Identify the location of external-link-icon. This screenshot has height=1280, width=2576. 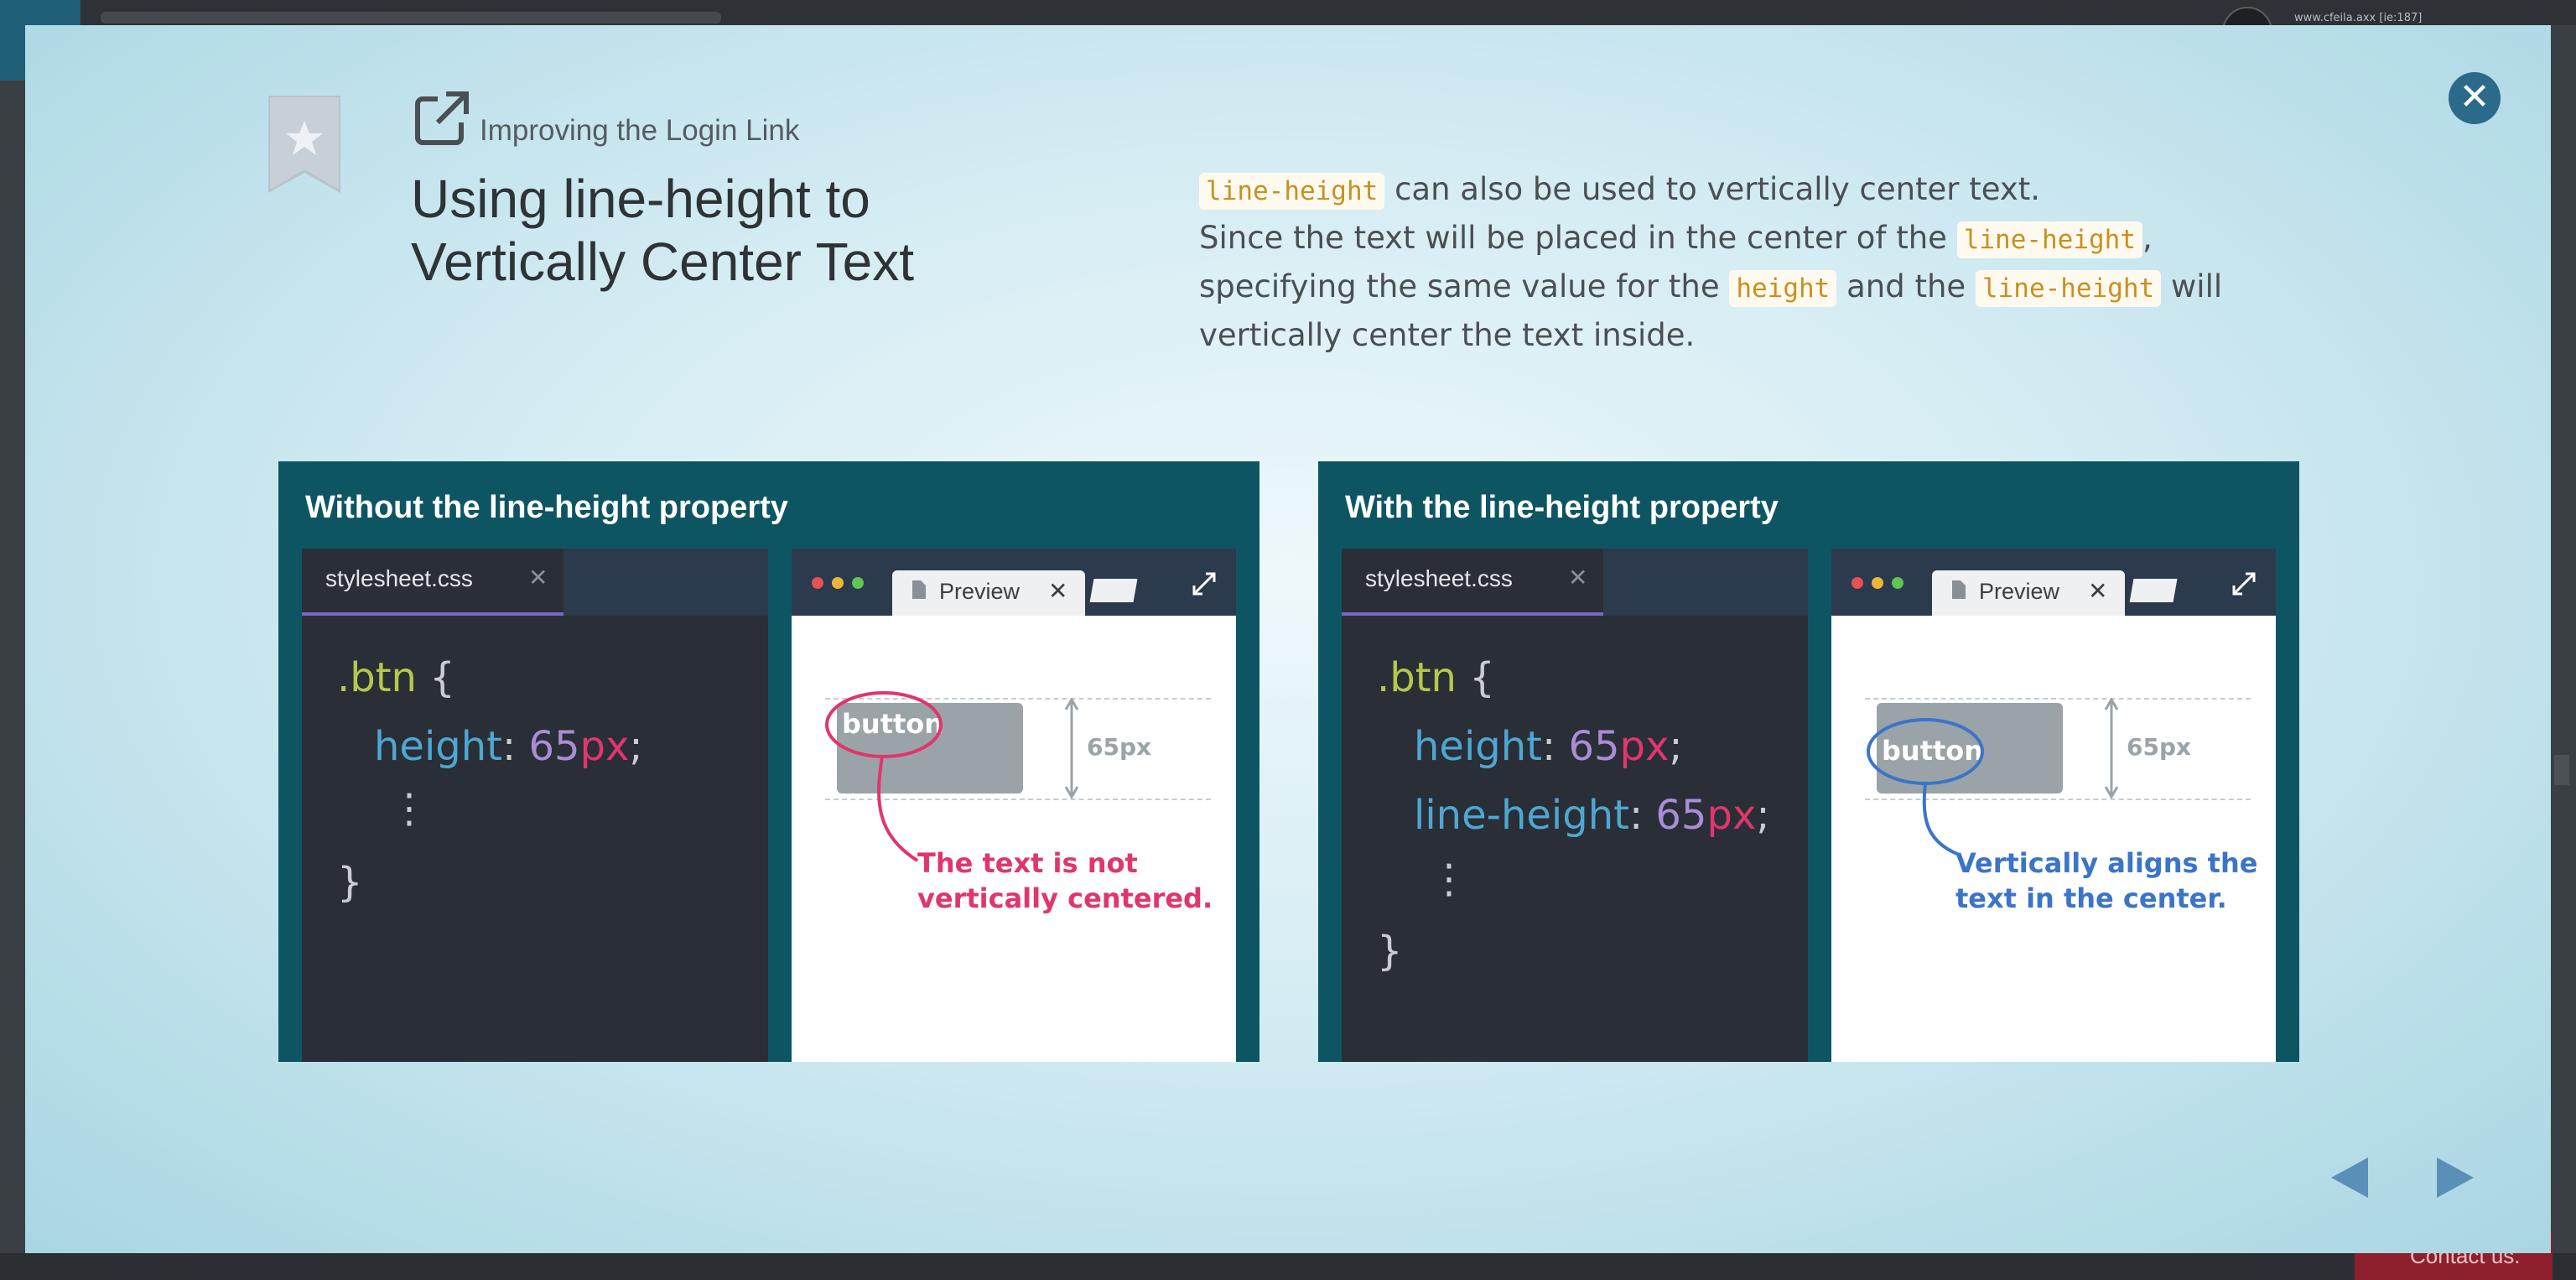
(442, 118).